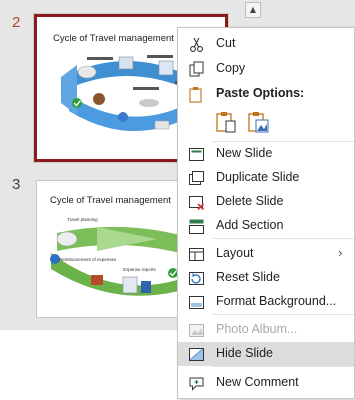 The width and height of the screenshot is (355, 400). What do you see at coordinates (196, 384) in the screenshot?
I see `new-comment-icon` at bounding box center [196, 384].